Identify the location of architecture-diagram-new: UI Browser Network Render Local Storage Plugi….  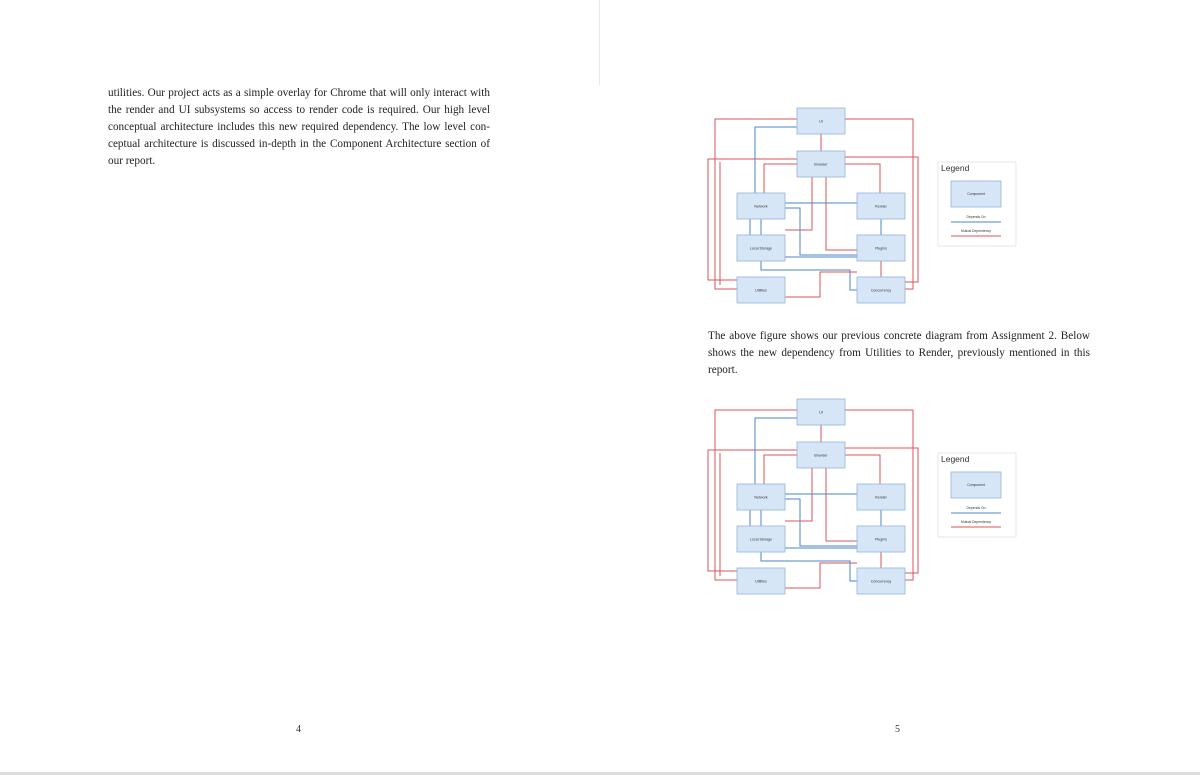
(860, 493).